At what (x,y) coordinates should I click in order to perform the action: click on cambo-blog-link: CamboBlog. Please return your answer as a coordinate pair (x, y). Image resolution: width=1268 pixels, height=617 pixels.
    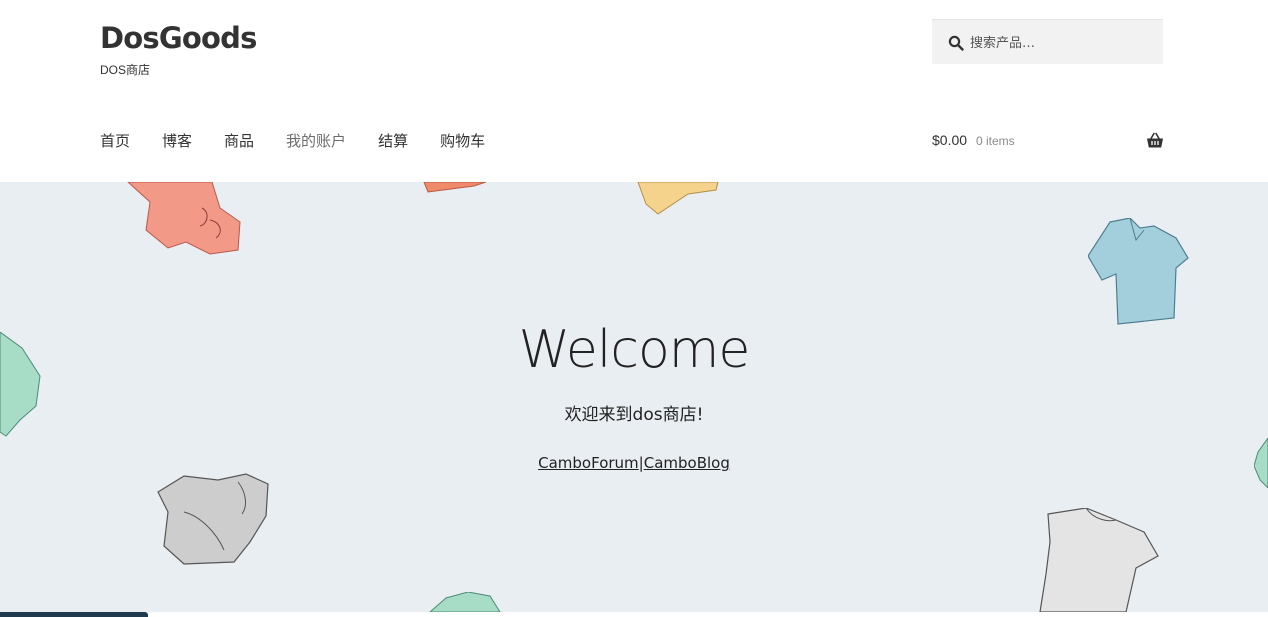
    Looking at the image, I should click on (687, 463).